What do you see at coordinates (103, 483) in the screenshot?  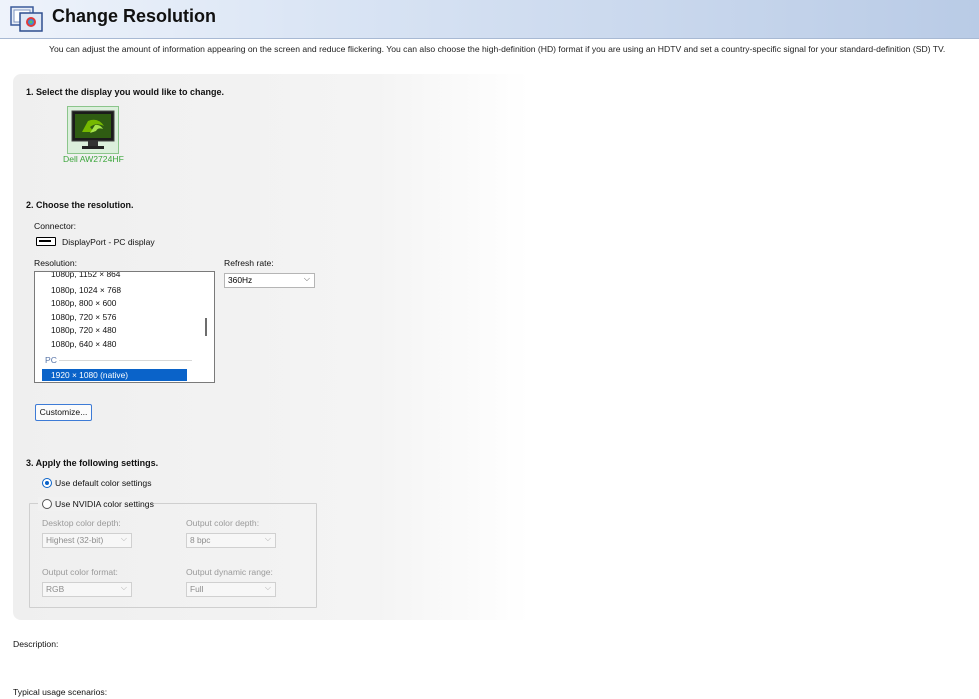 I see `default-color-label: Use default color settings` at bounding box center [103, 483].